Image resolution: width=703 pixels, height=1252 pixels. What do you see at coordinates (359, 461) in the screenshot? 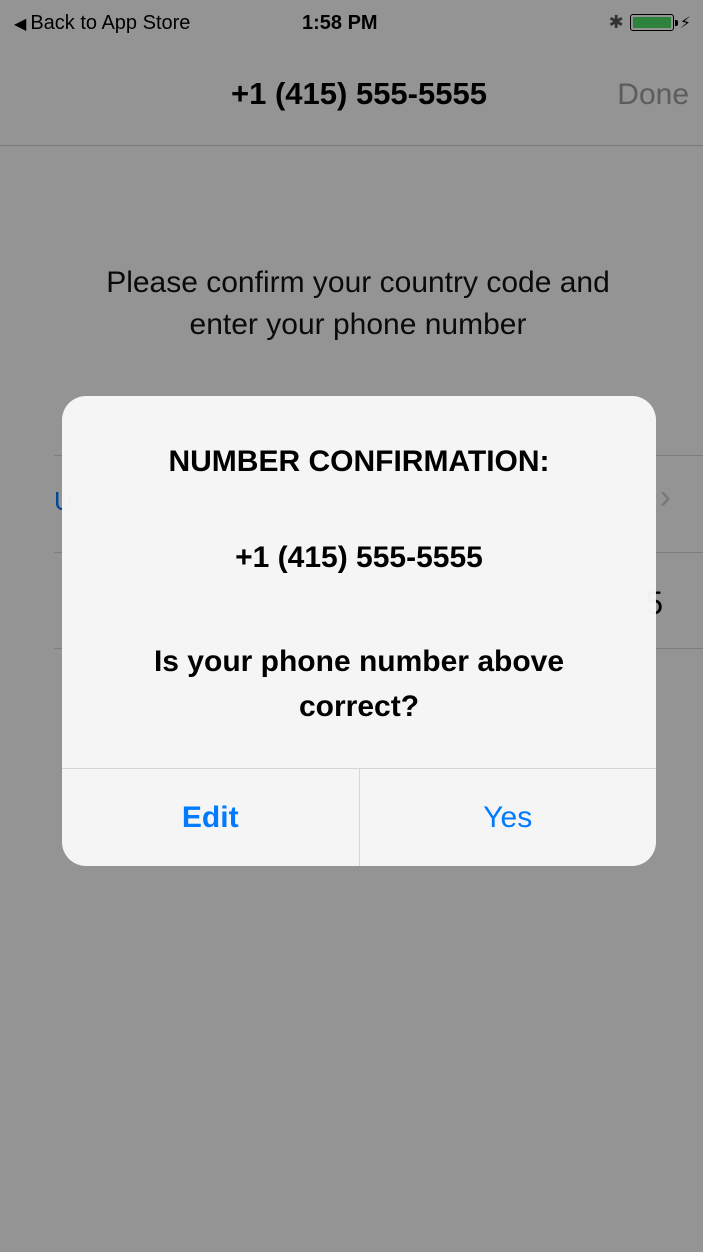
I see `alert-title: NUMBER CONFIRMATION:` at bounding box center [359, 461].